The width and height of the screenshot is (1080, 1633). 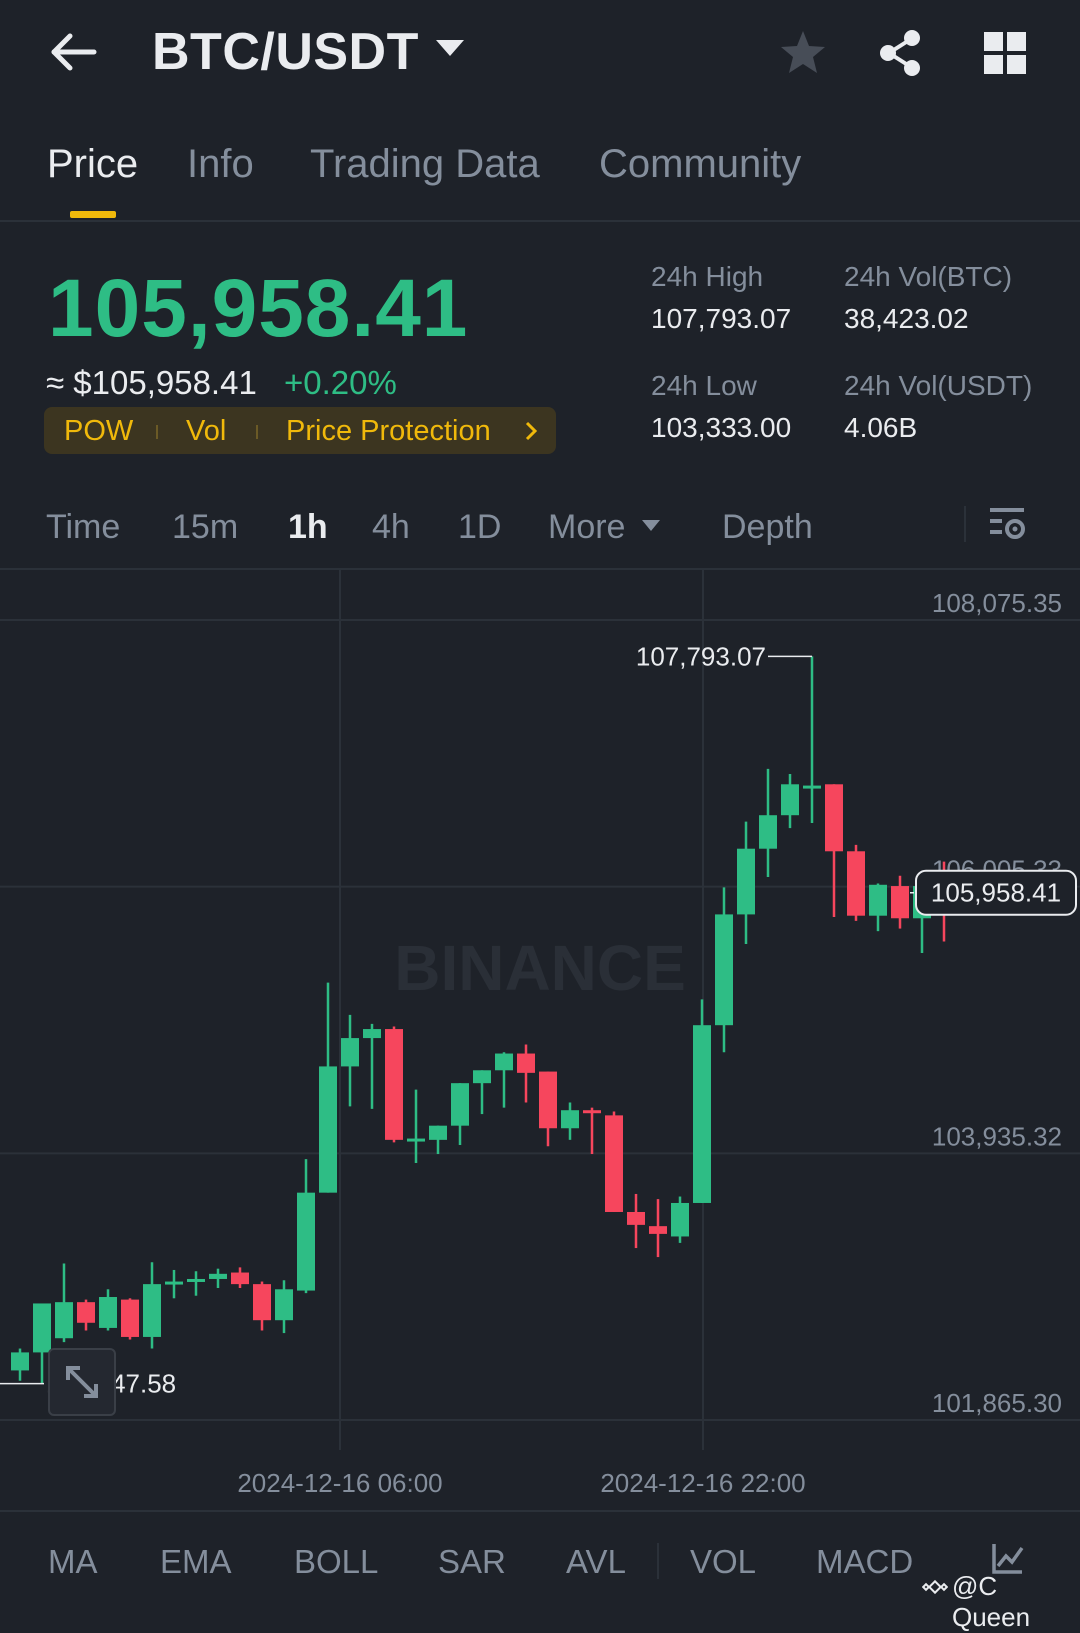 What do you see at coordinates (540, 968) in the screenshot?
I see `chart-watermark: BINANCE` at bounding box center [540, 968].